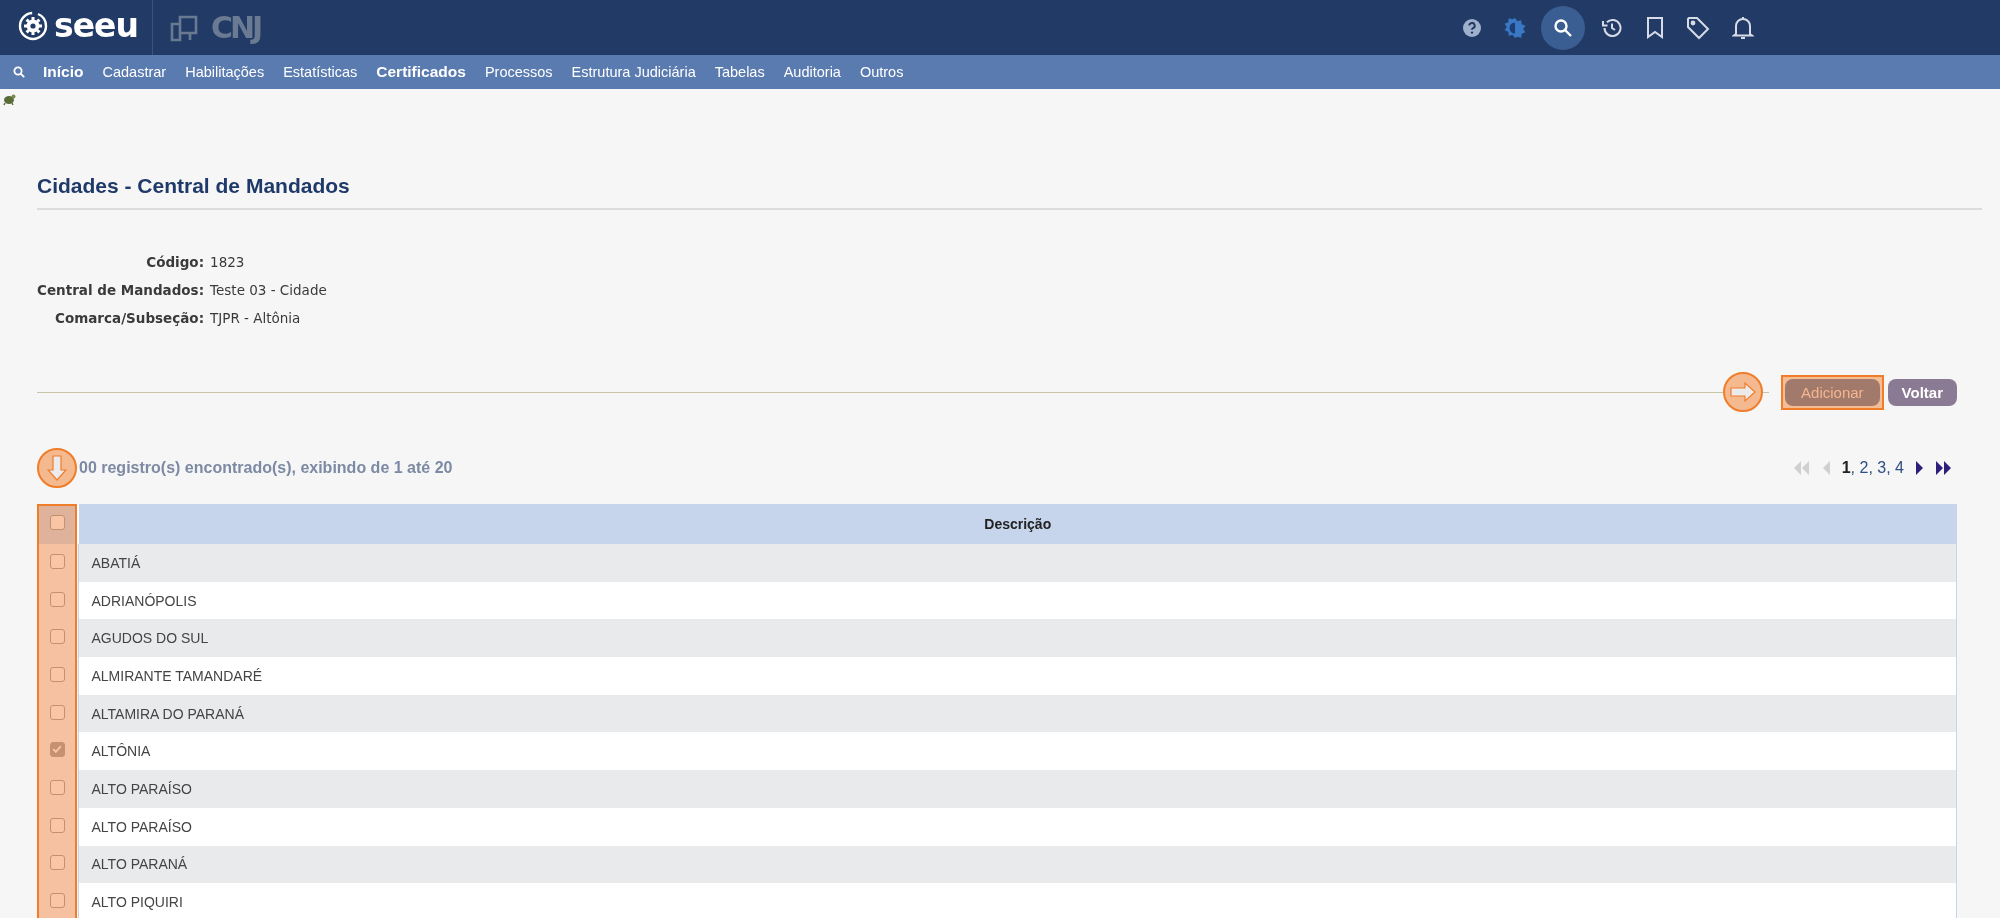  What do you see at coordinates (812, 72) in the screenshot?
I see `menu-item: Auditoria` at bounding box center [812, 72].